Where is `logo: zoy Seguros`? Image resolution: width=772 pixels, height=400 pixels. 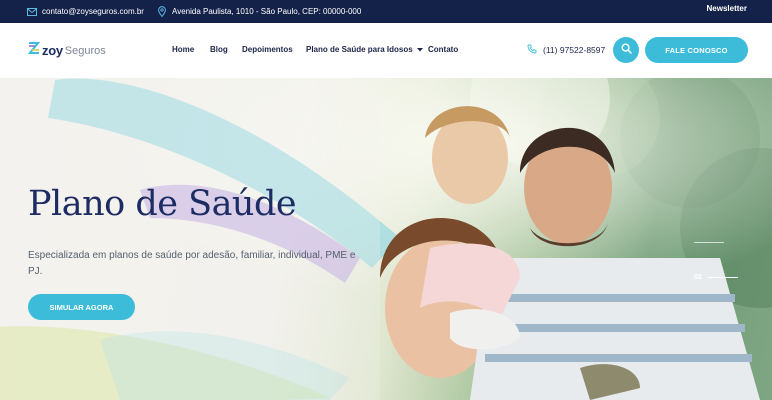
logo: zoy Seguros is located at coordinates (66, 50).